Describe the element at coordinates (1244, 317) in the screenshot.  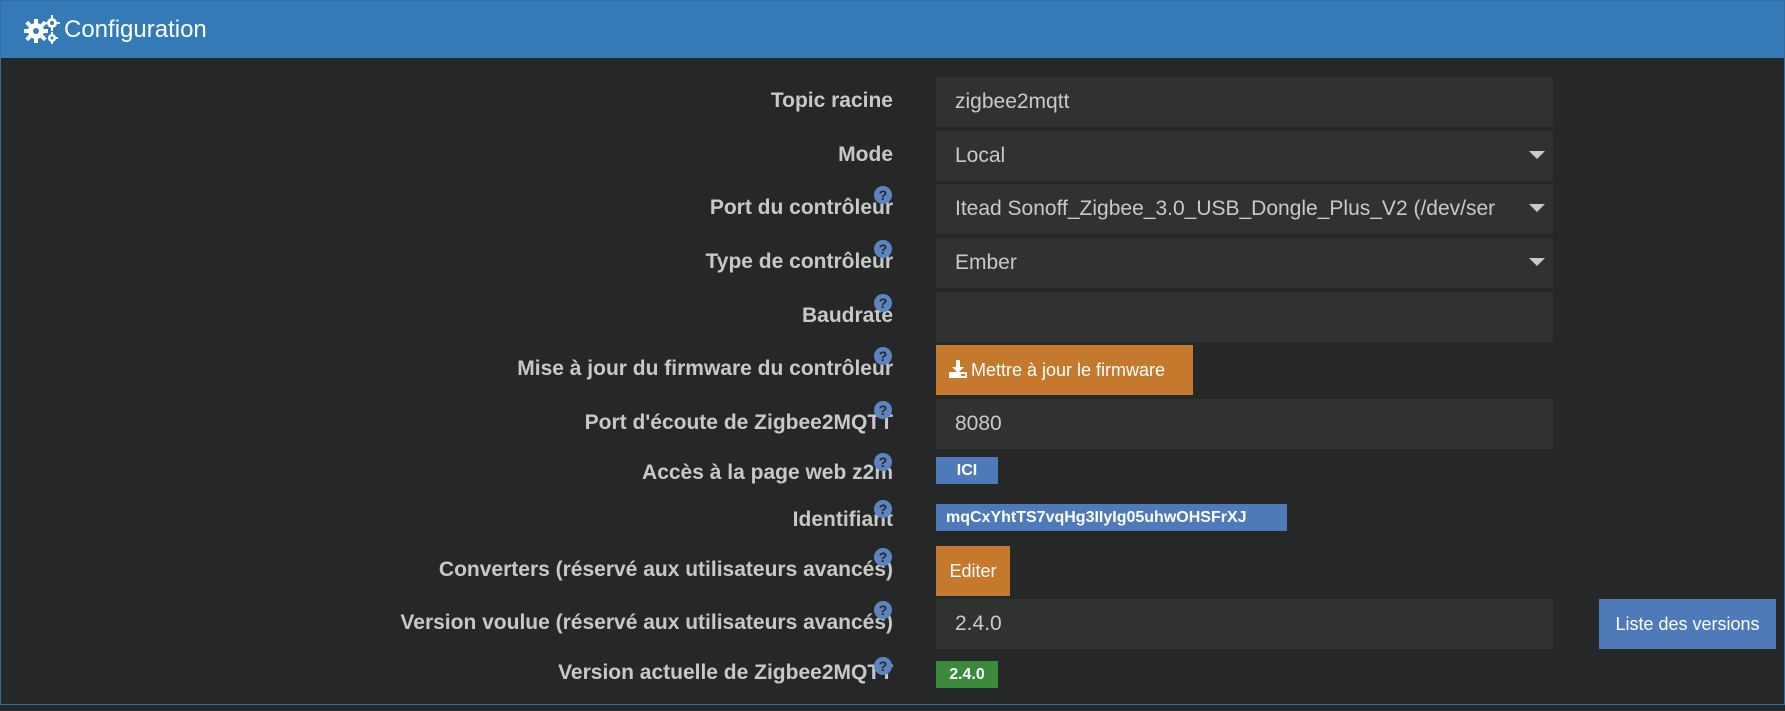
I see `baudrate-input` at that location.